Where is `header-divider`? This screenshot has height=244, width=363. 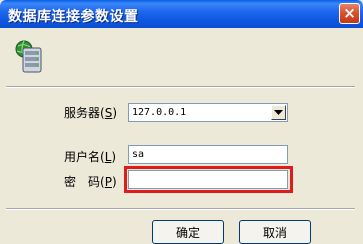
header-divider is located at coordinates (180, 87).